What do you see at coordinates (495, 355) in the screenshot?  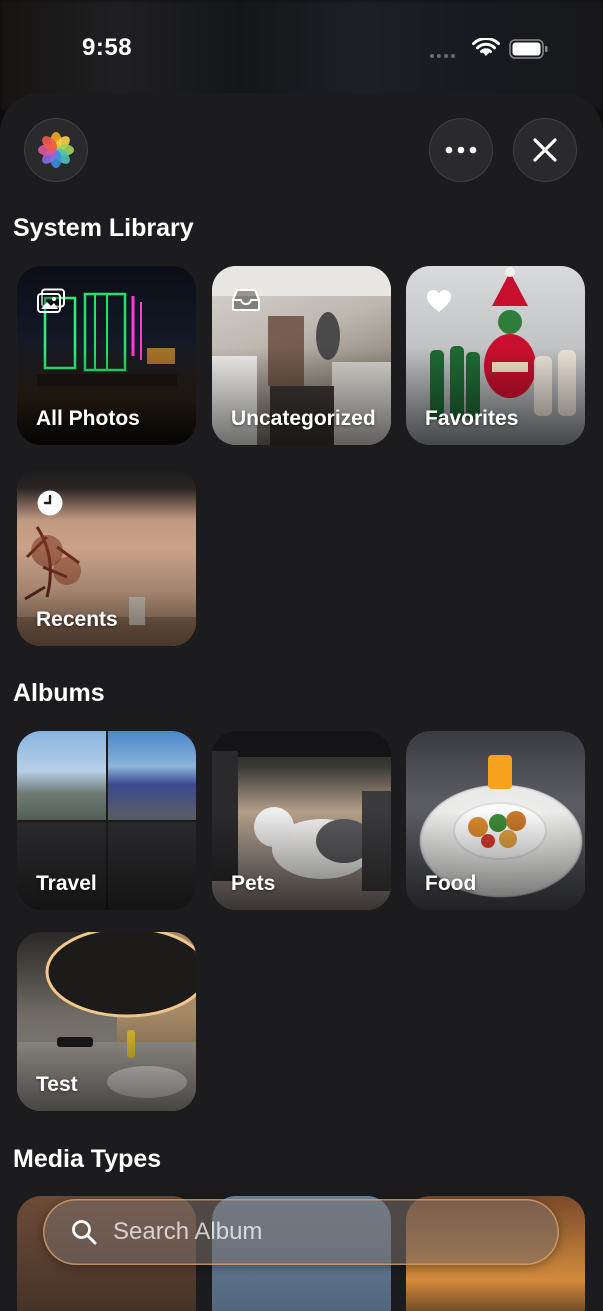 I see `album-tile-favorites: Favorites` at bounding box center [495, 355].